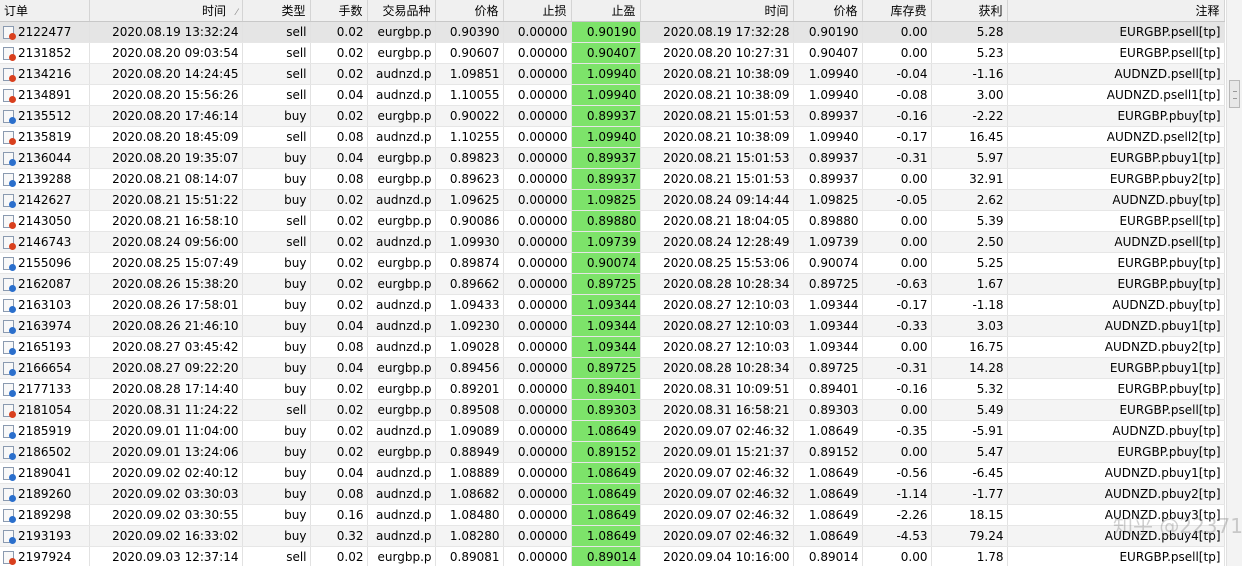 This screenshot has height=566, width=1242. I want to click on cell-open-time: 2020.09.02 03:30:03, so click(166, 494).